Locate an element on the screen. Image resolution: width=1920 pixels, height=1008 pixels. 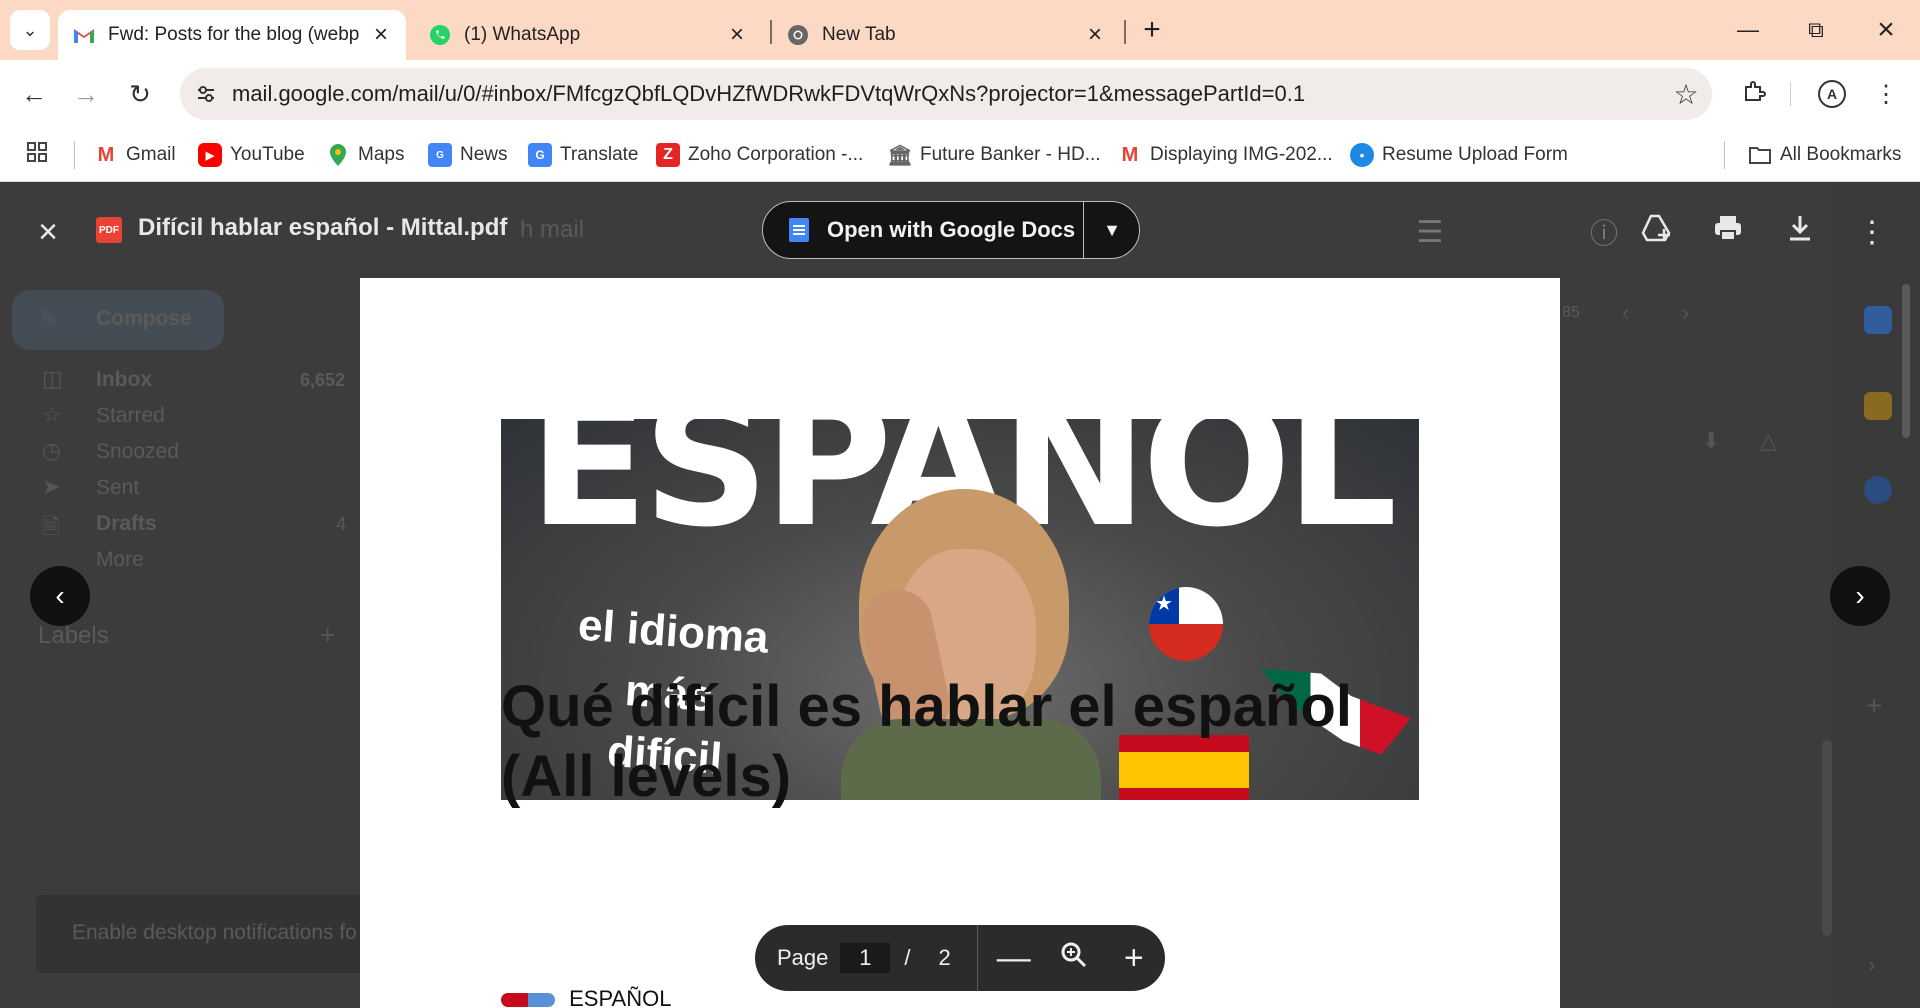
bookmark-translate: G Translate is located at coordinates (583, 155).